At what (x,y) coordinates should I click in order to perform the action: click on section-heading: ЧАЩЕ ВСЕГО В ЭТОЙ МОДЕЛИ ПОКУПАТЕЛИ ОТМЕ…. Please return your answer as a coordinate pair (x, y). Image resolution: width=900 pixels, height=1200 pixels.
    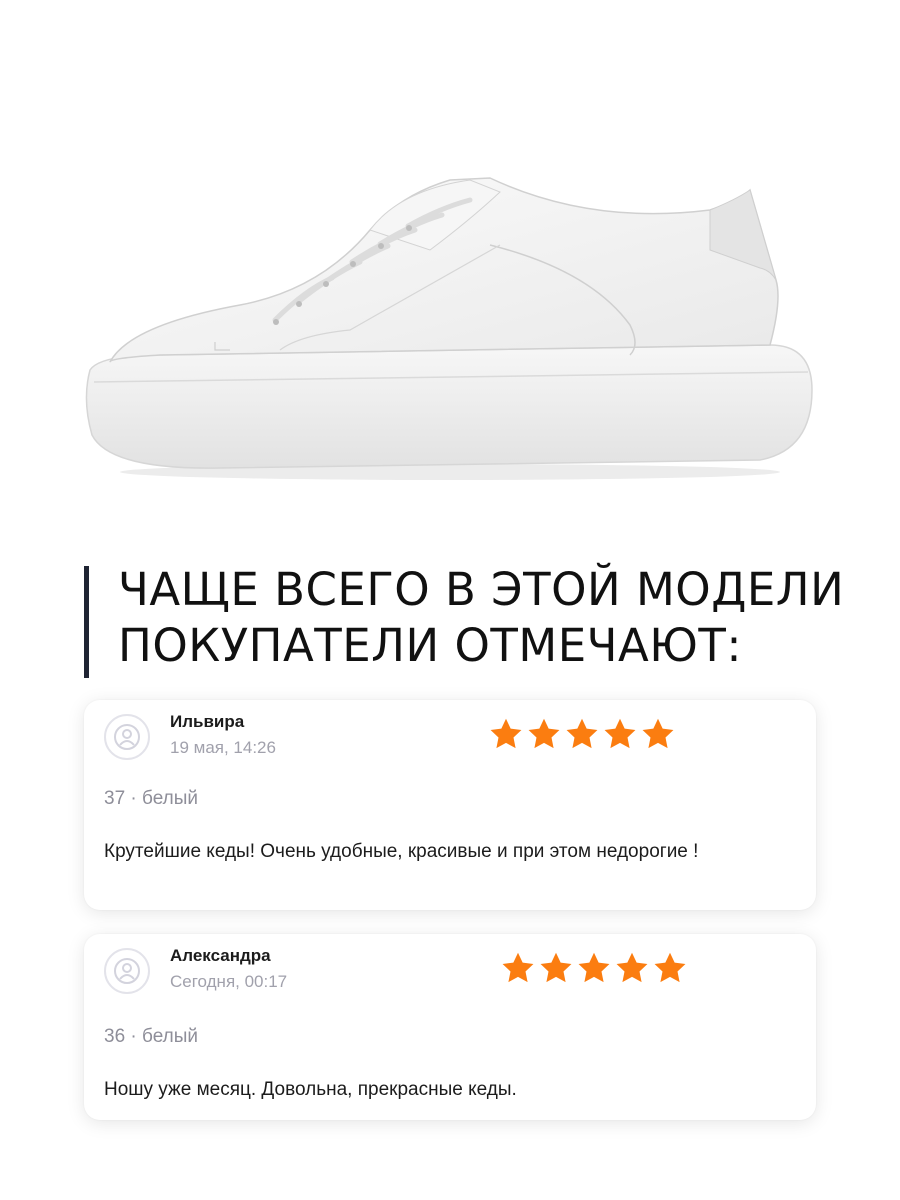
    Looking at the image, I should click on (498, 618).